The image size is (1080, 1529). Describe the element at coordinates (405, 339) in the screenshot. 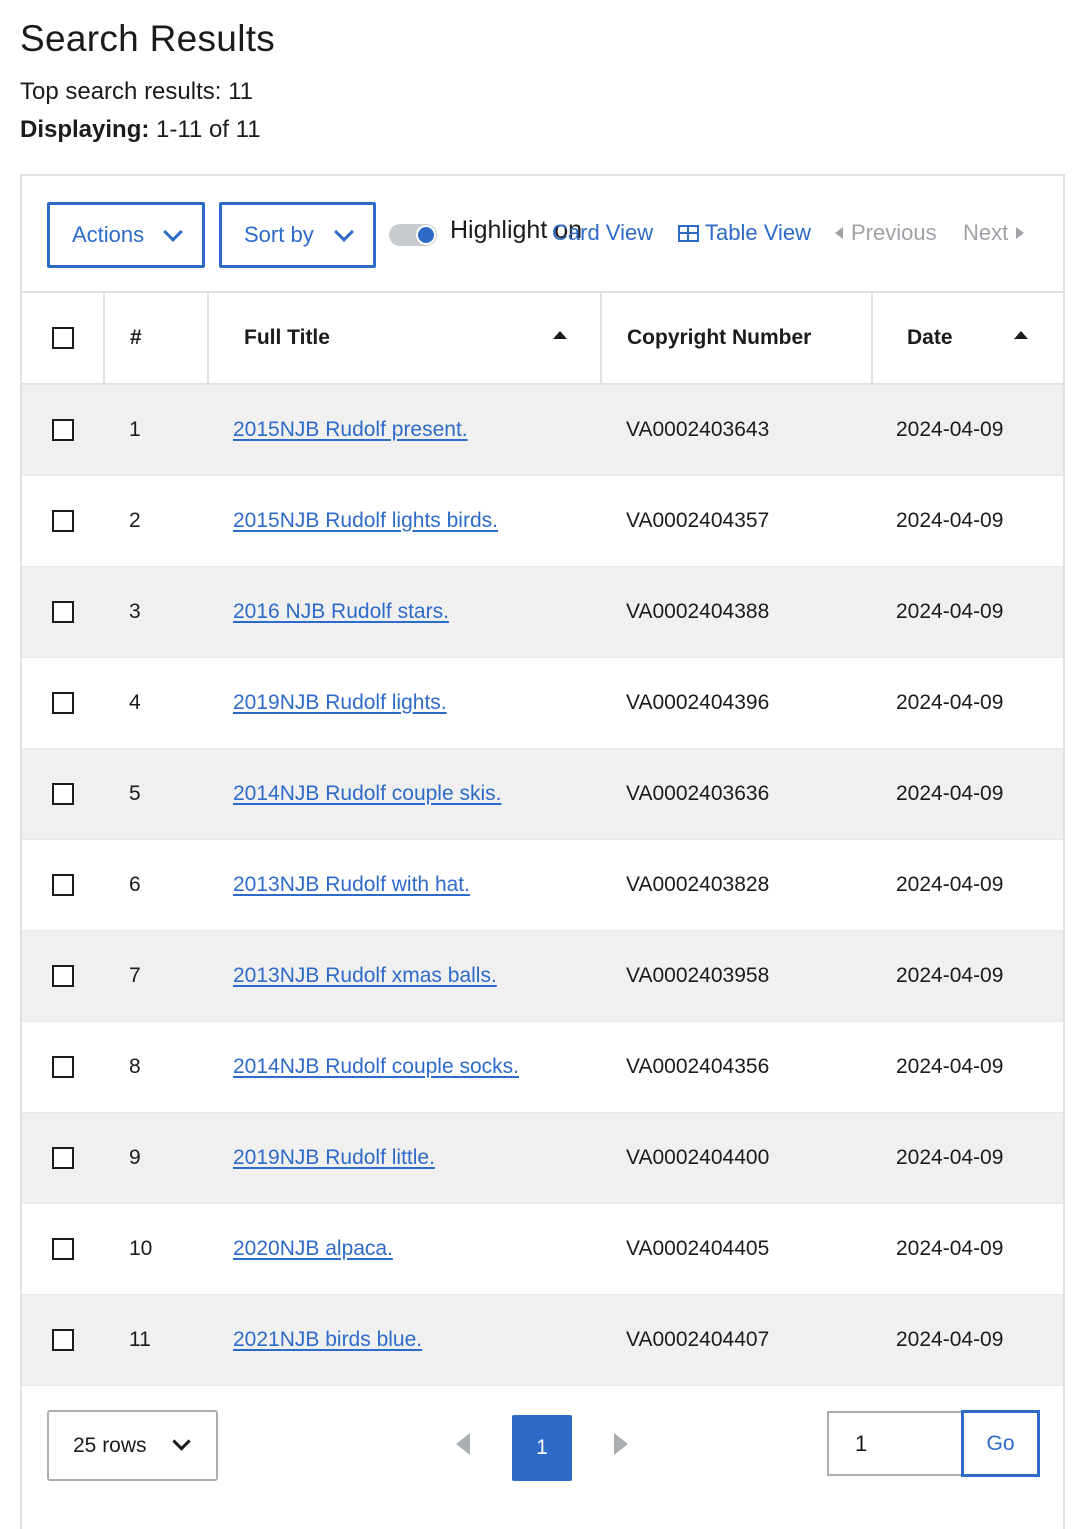

I see `column-header-full-title: Full Title` at that location.